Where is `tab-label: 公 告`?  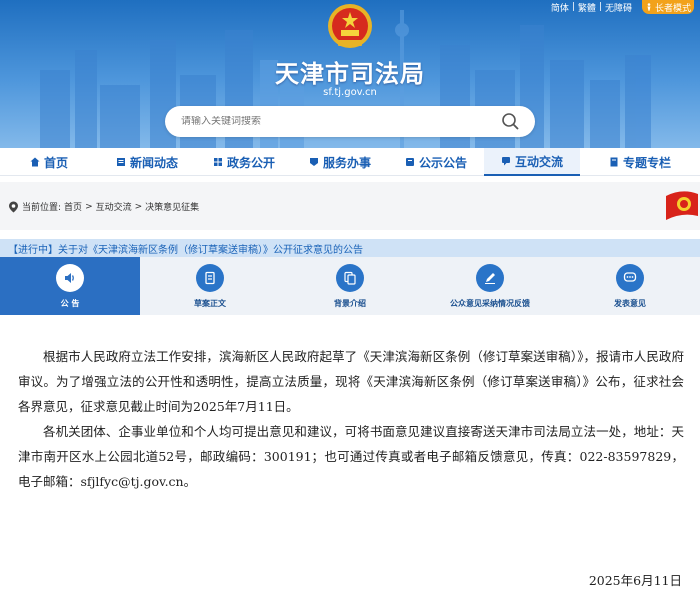 tab-label: 公 告 is located at coordinates (70, 303).